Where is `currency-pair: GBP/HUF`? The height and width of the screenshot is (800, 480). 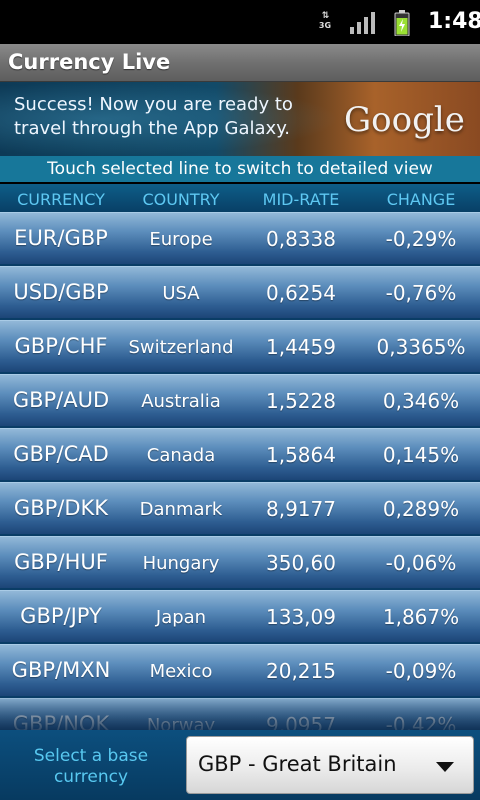
currency-pair: GBP/HUF is located at coordinates (61, 562).